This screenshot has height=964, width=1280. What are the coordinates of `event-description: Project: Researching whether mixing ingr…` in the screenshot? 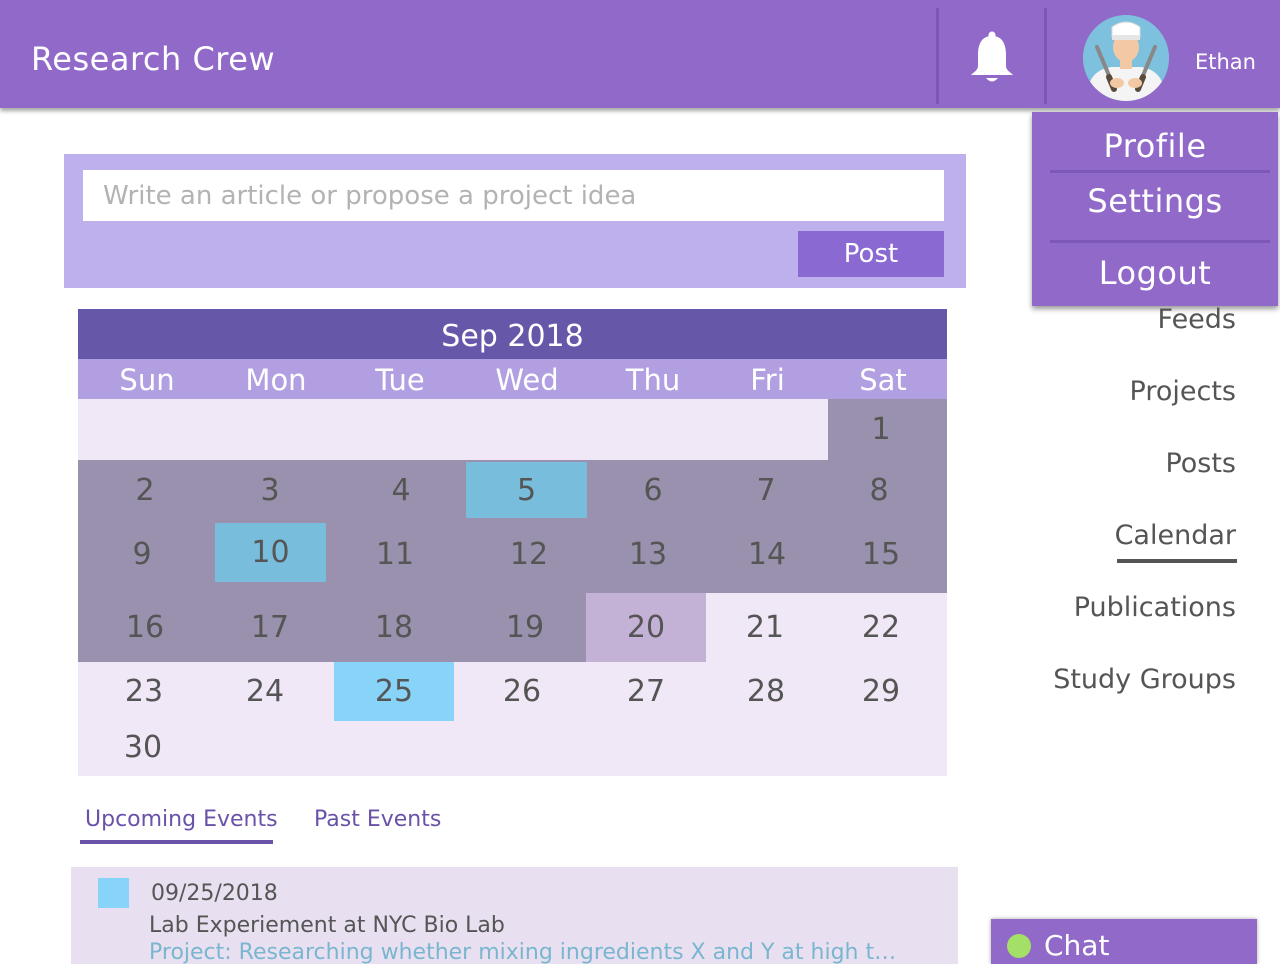 It's located at (529, 952).